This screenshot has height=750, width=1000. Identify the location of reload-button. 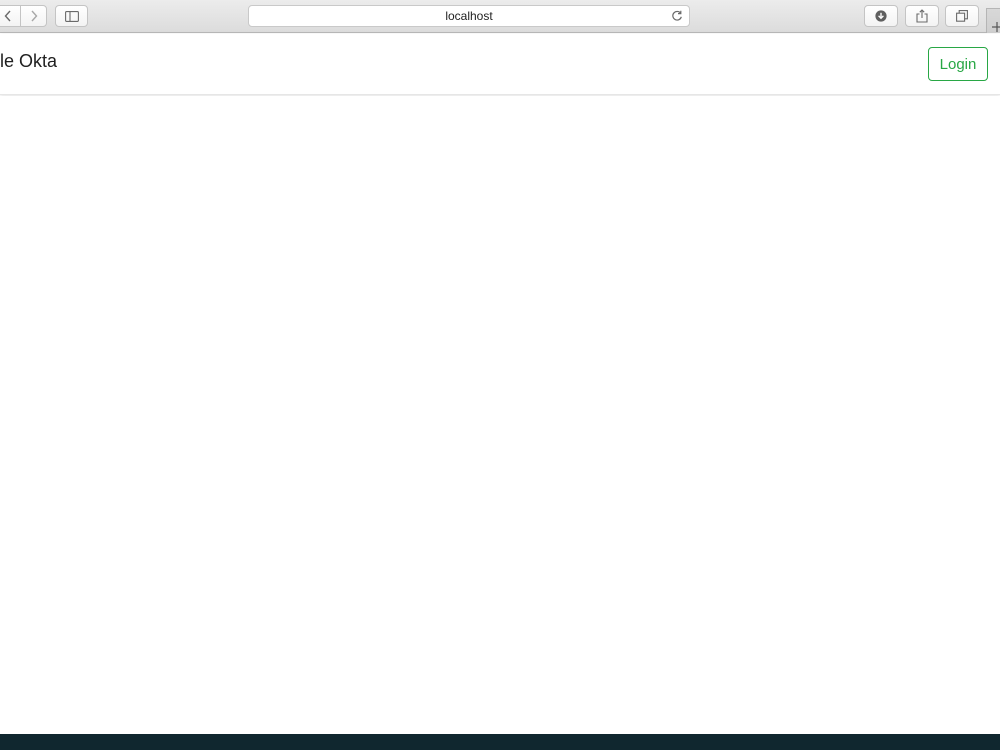
(677, 16).